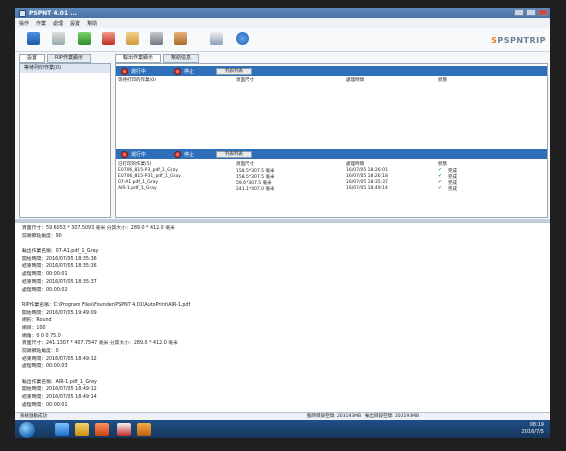 This screenshot has width=566, height=451. What do you see at coordinates (234, 71) in the screenshot?
I see `list-button: 列表列表` at bounding box center [234, 71].